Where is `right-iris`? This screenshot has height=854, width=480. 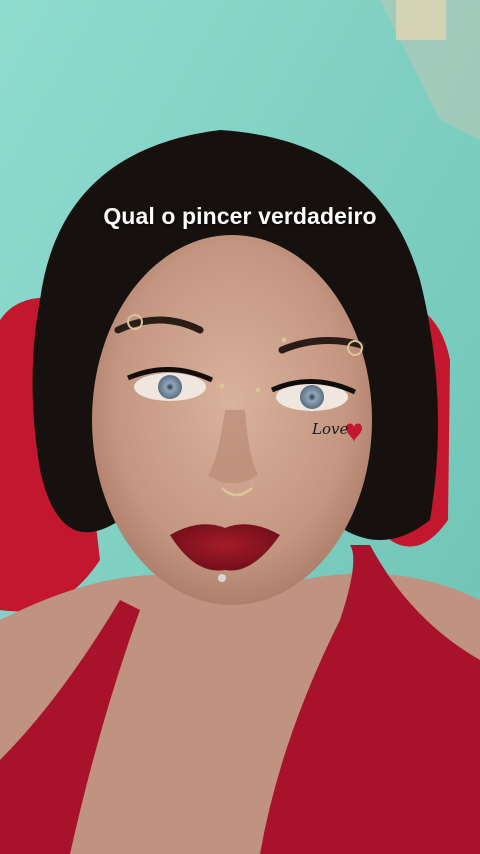 right-iris is located at coordinates (312, 397).